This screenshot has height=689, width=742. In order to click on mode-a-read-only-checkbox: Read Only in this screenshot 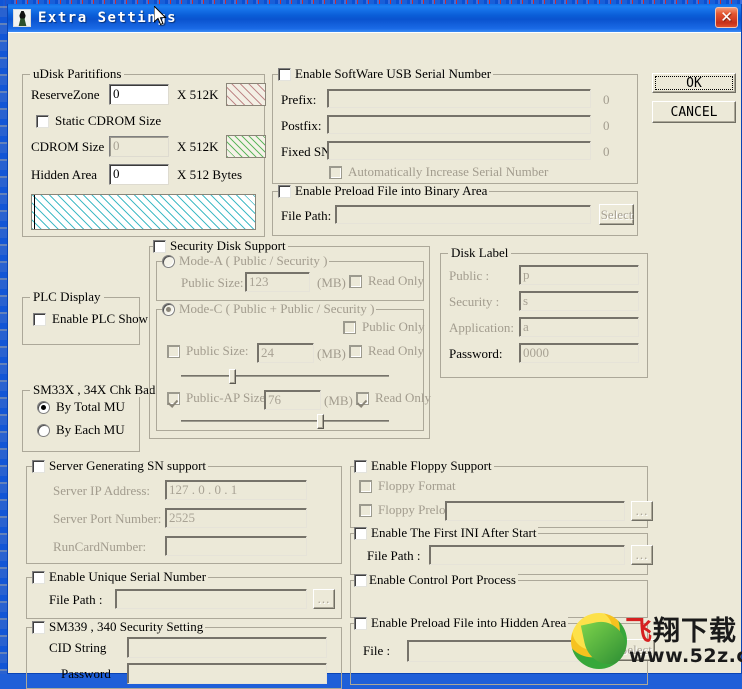, I will do `click(386, 281)`.